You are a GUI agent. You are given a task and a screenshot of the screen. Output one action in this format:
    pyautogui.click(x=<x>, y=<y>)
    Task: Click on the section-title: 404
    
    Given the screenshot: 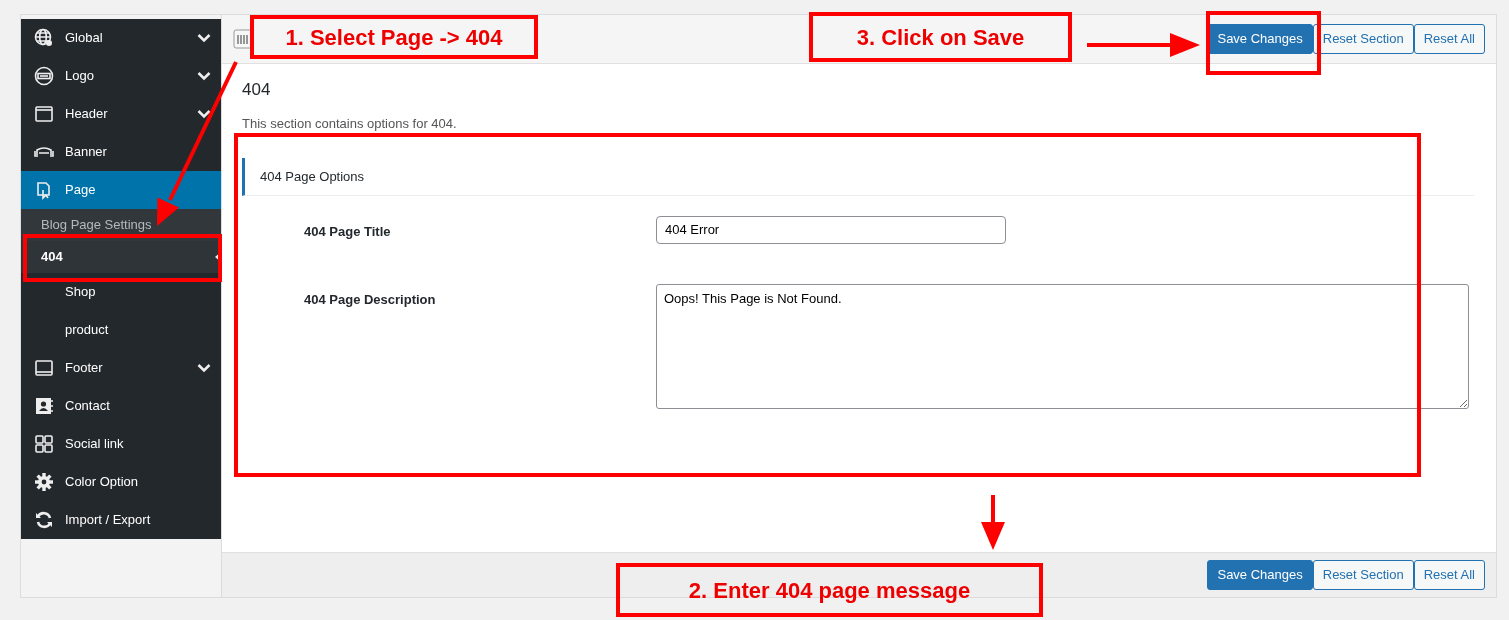 What is the action you would take?
    pyautogui.click(x=257, y=90)
    